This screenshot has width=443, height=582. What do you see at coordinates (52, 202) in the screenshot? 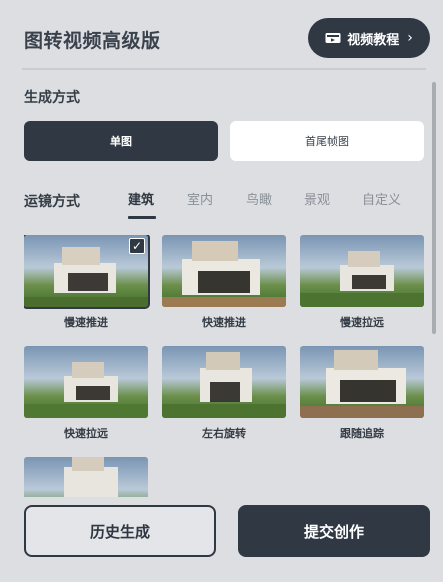
I see `camera-movement-label: 运镜方式` at bounding box center [52, 202].